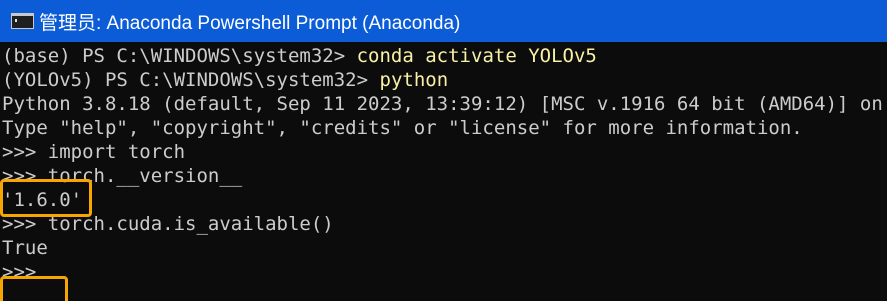 Image resolution: width=887 pixels, height=301 pixels. What do you see at coordinates (42, 200) in the screenshot?
I see `repl-output-version: '1.6.0'` at bounding box center [42, 200].